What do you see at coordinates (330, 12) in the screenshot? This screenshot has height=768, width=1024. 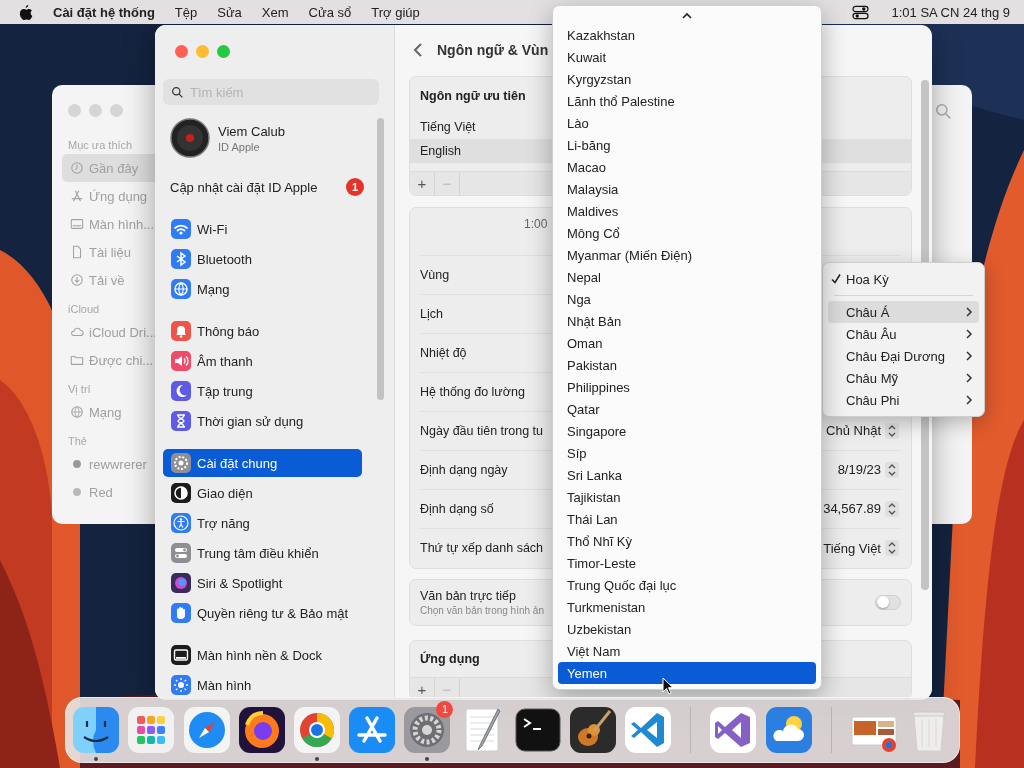 I see `menu-item: Cửa sổ` at bounding box center [330, 12].